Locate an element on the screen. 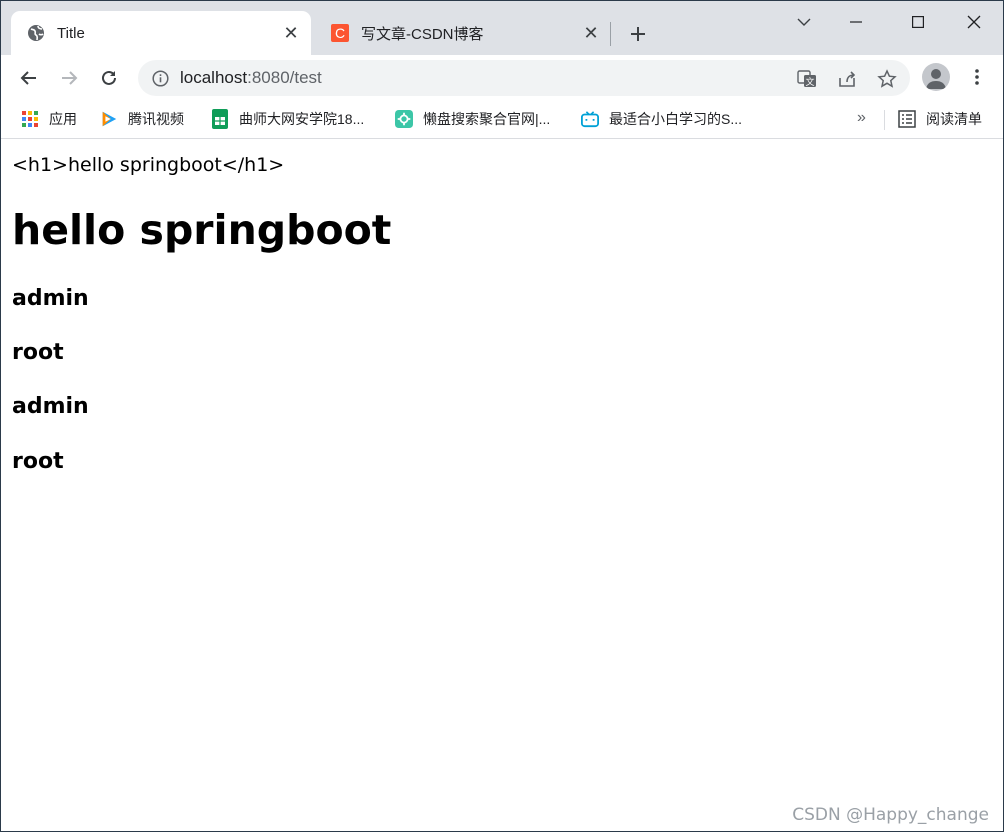 This screenshot has width=1004, height=832. maximize-button is located at coordinates (918, 22).